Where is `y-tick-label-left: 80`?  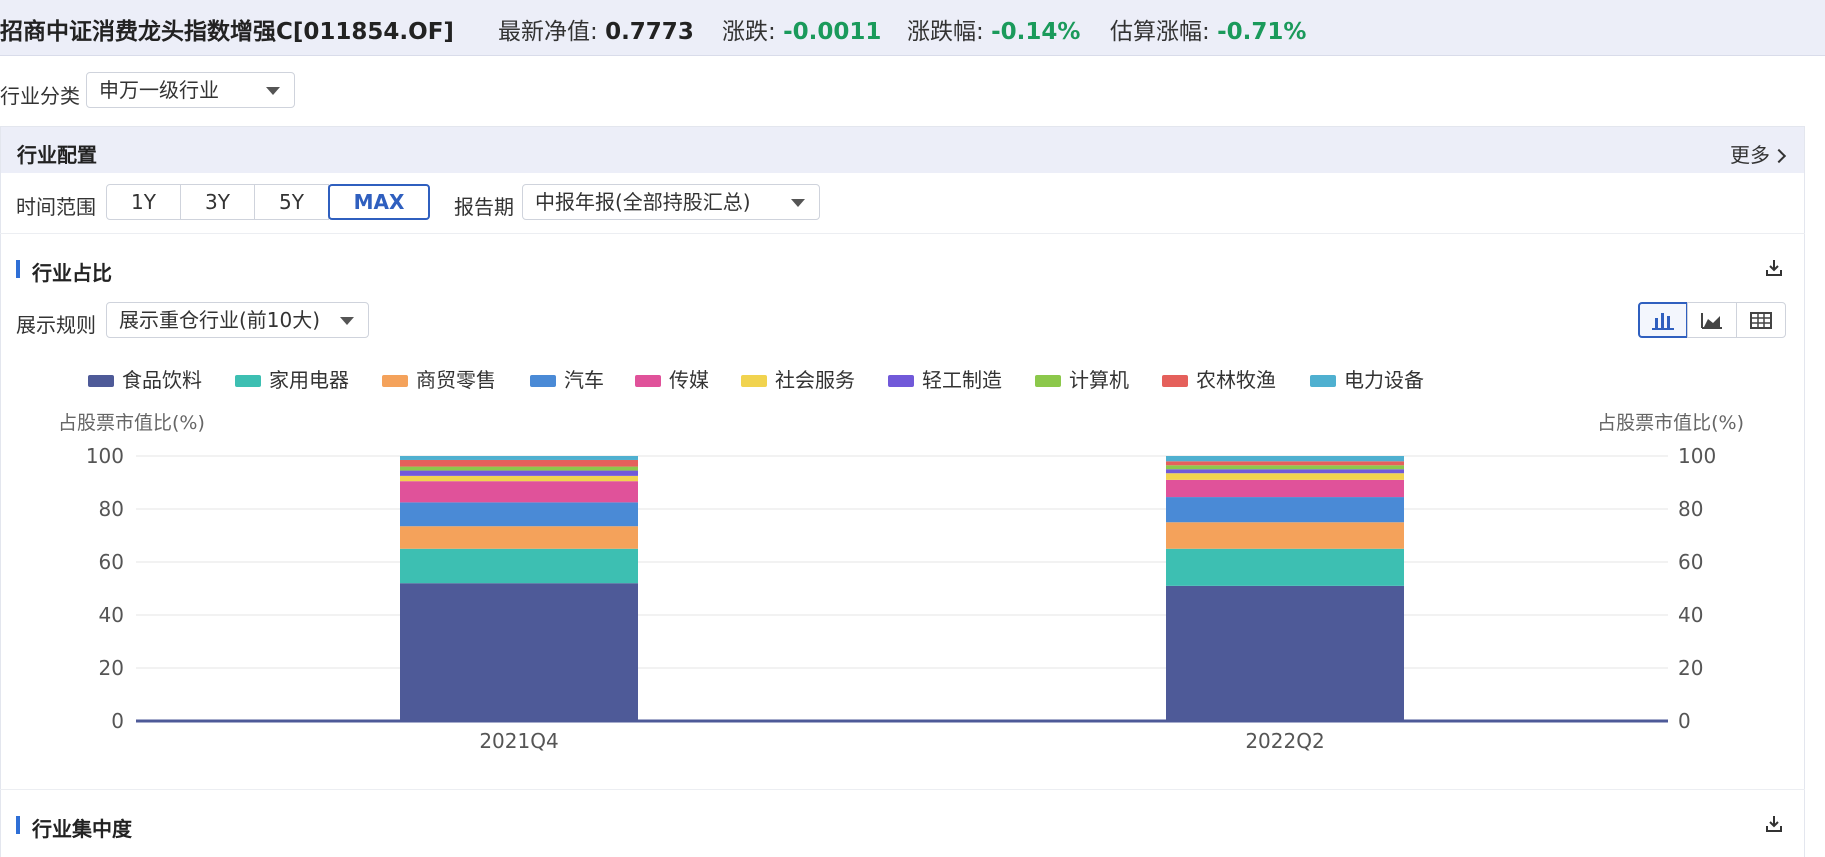
y-tick-label-left: 80 is located at coordinates (111, 509).